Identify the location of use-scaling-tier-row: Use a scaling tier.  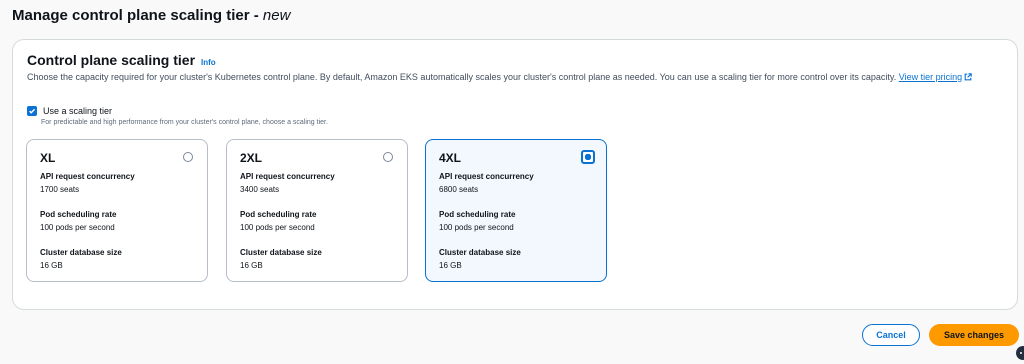
(69, 111).